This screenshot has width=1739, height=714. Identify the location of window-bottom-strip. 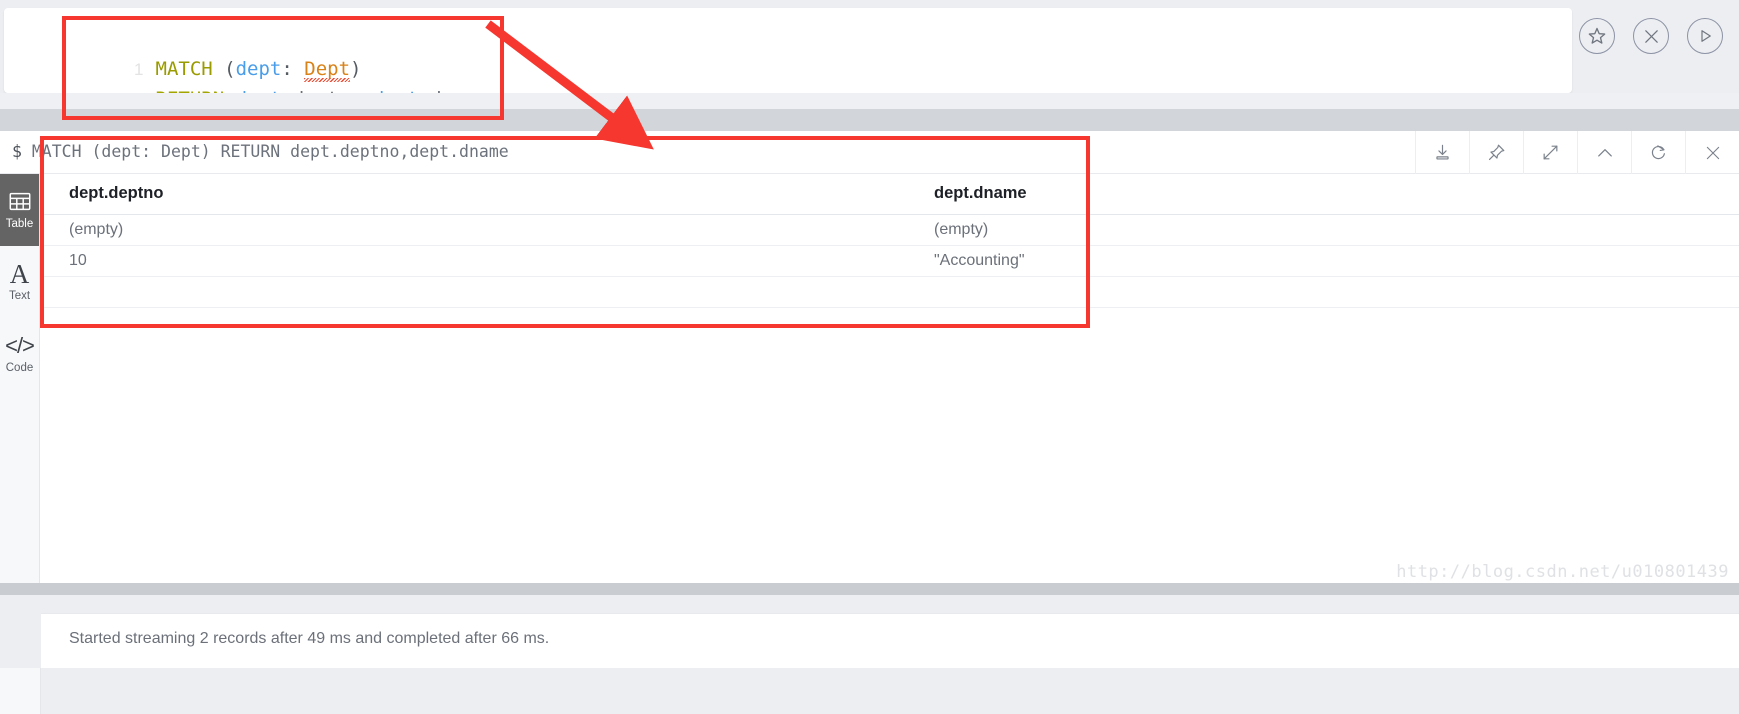
(869, 589).